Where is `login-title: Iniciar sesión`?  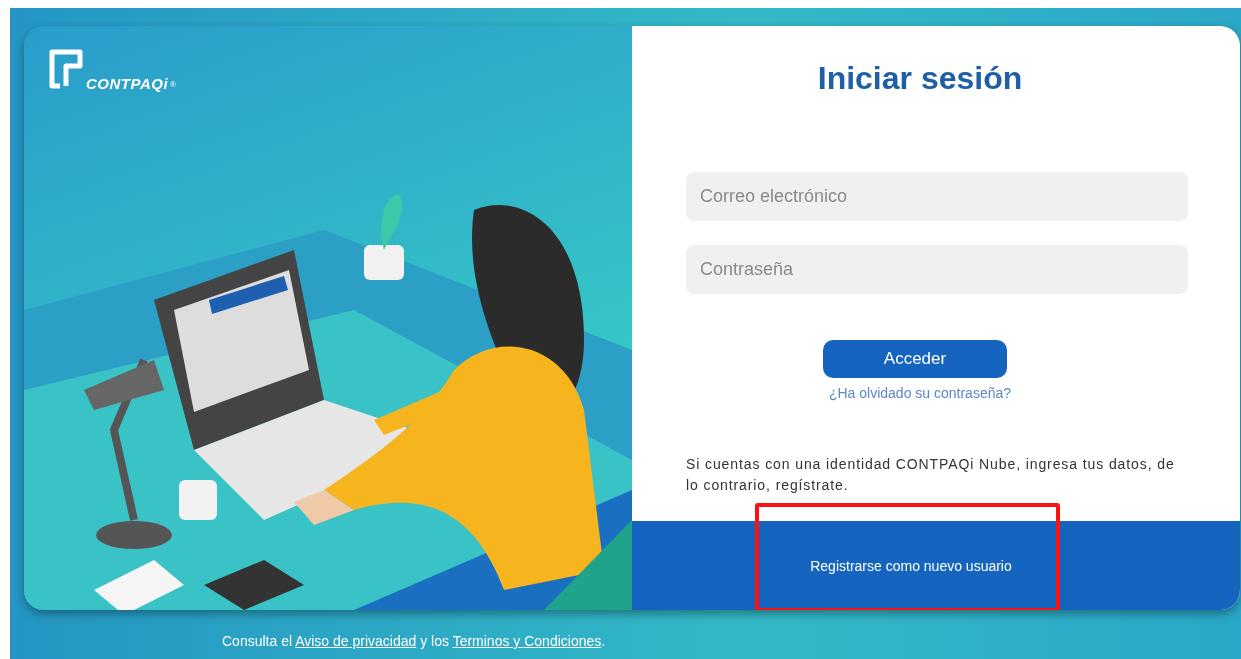
login-title: Iniciar sesión is located at coordinates (920, 78).